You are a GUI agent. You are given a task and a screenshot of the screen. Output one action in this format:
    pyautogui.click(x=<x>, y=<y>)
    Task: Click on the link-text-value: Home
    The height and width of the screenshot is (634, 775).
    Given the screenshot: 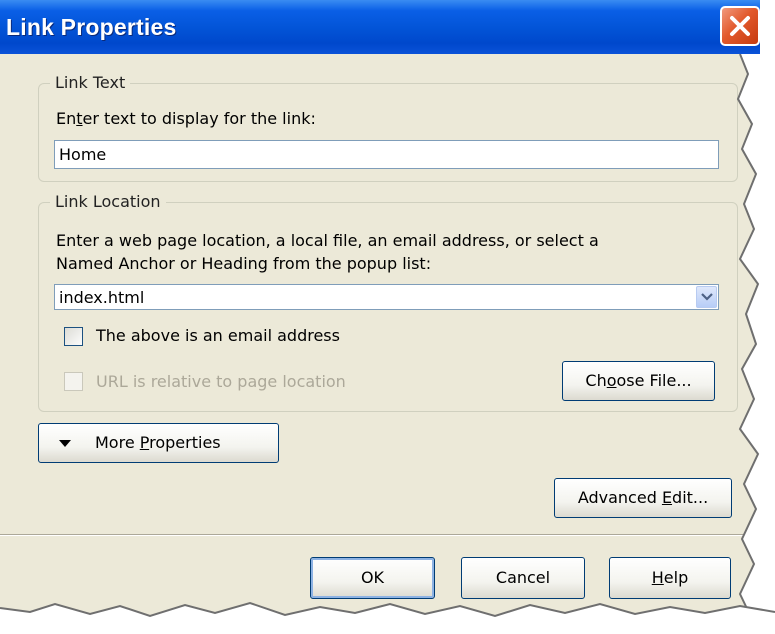 What is the action you would take?
    pyautogui.click(x=83, y=154)
    